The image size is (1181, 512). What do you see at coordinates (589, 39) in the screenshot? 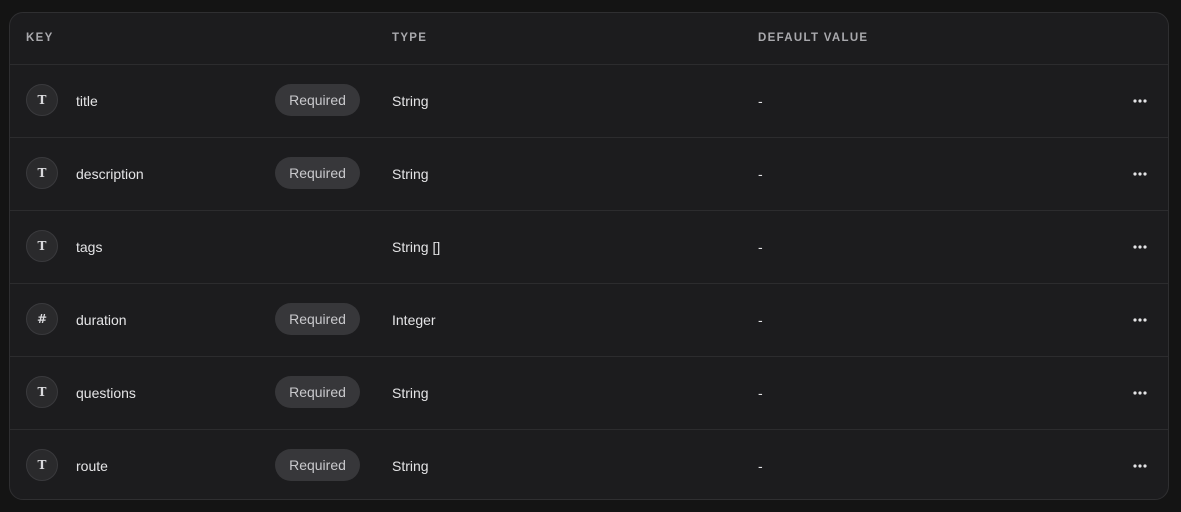
I see `table-header: KEY TYPE DEFAULT VALUE` at bounding box center [589, 39].